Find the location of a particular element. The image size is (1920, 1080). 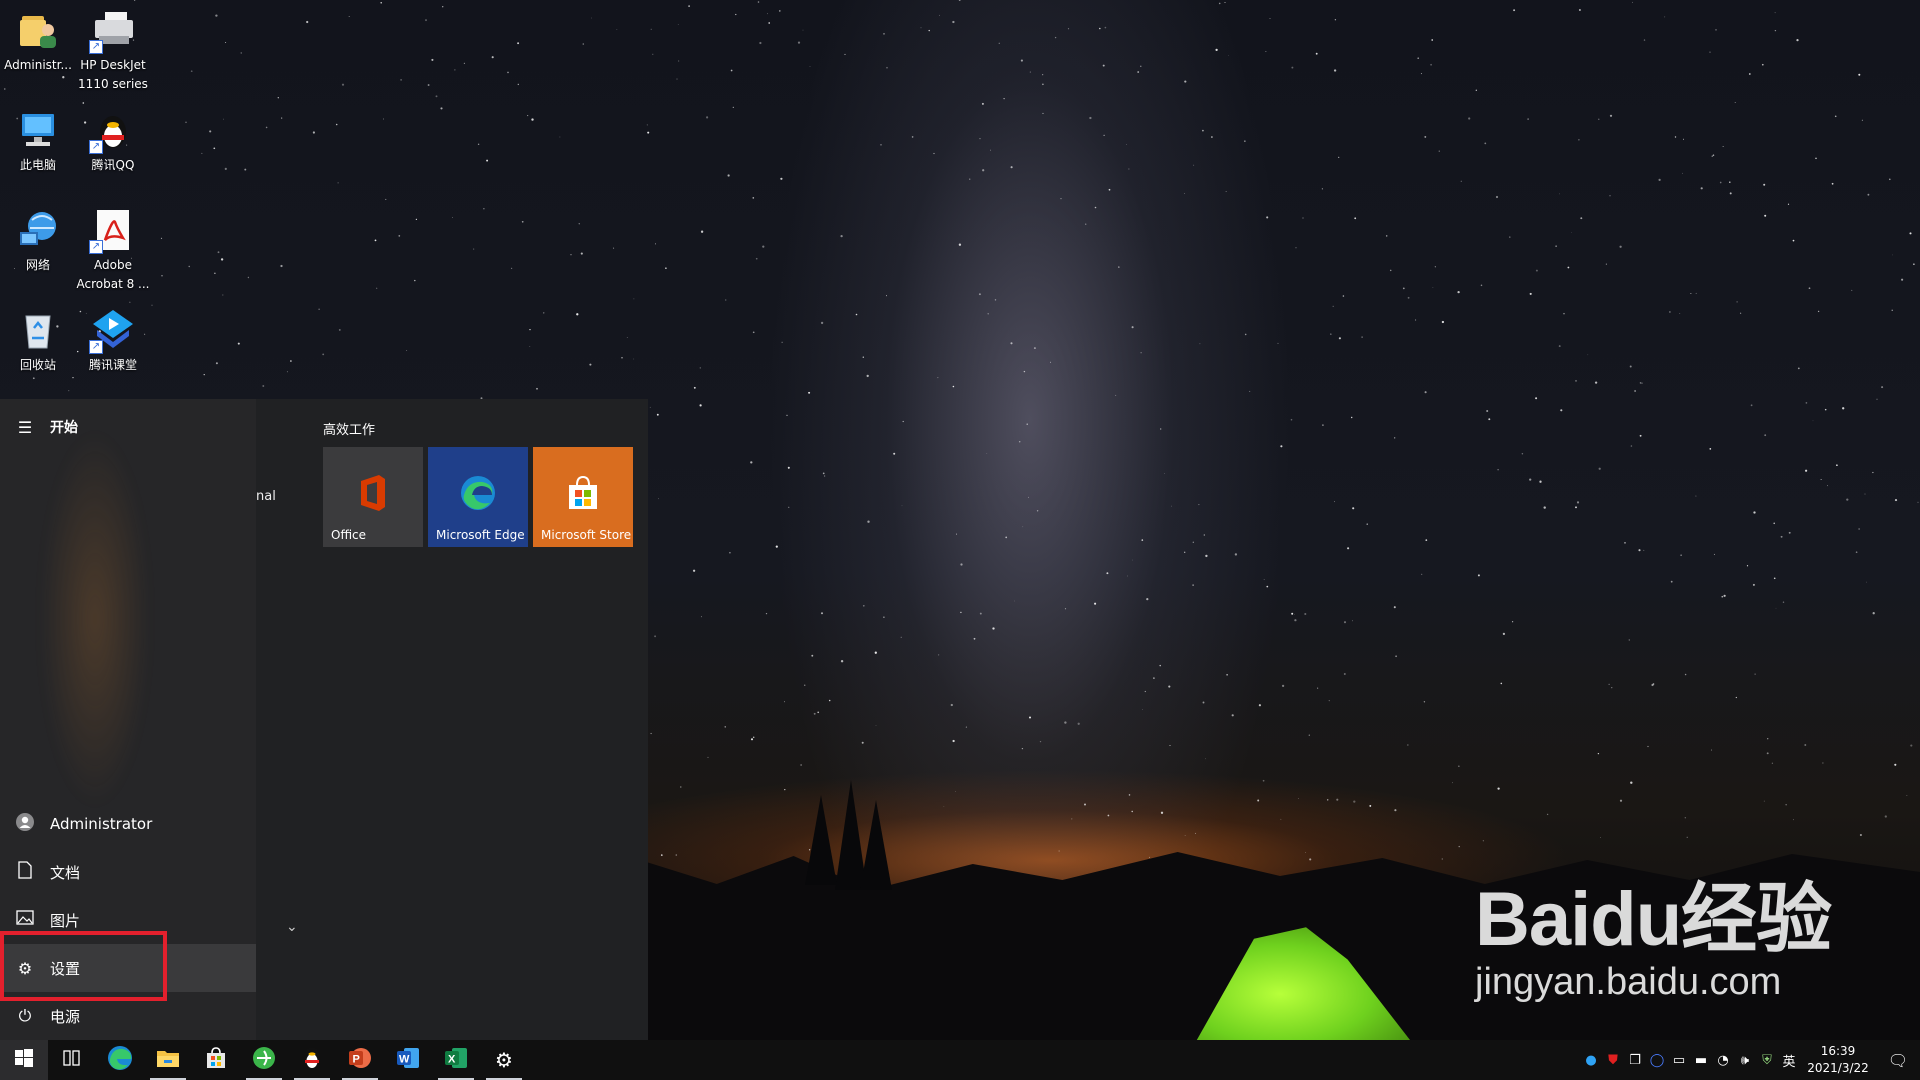

taskbar-qq is located at coordinates (312, 1060).